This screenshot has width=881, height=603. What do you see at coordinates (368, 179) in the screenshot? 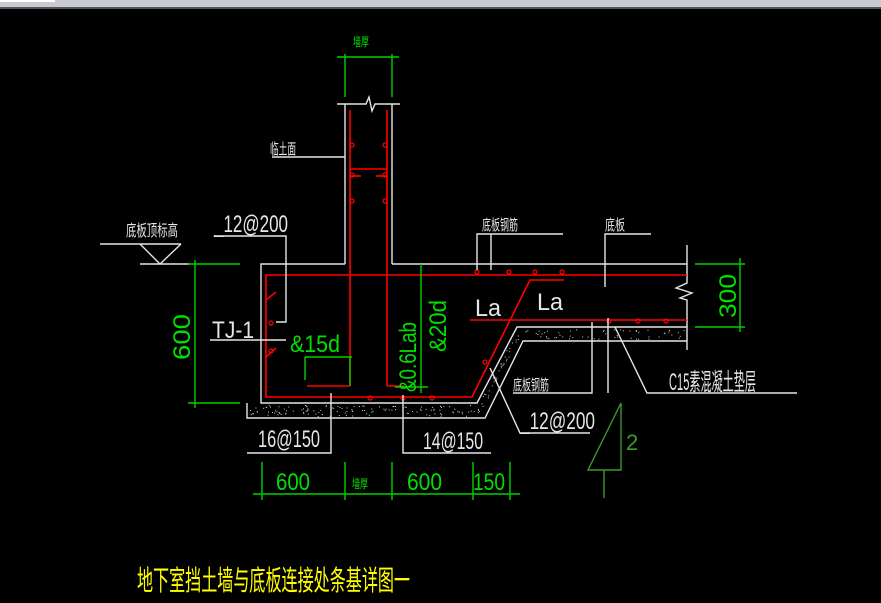
I see `wall-outline` at bounding box center [368, 179].